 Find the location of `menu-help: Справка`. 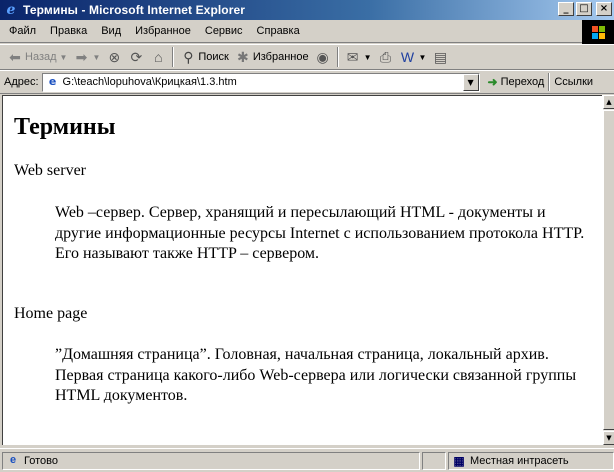

menu-help: Справка is located at coordinates (278, 31).